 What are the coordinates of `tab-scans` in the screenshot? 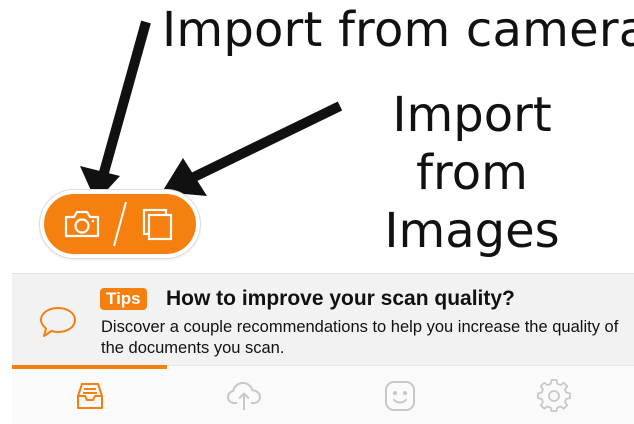 It's located at (90, 396).